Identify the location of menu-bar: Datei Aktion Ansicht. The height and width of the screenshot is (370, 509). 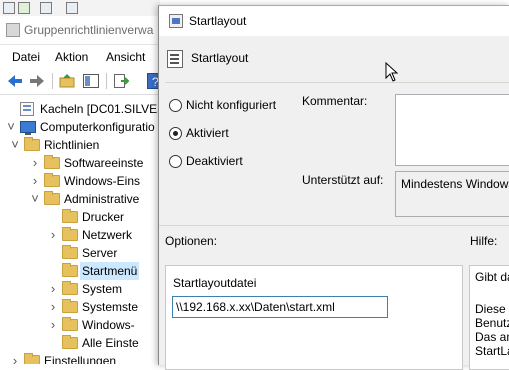
(80, 56).